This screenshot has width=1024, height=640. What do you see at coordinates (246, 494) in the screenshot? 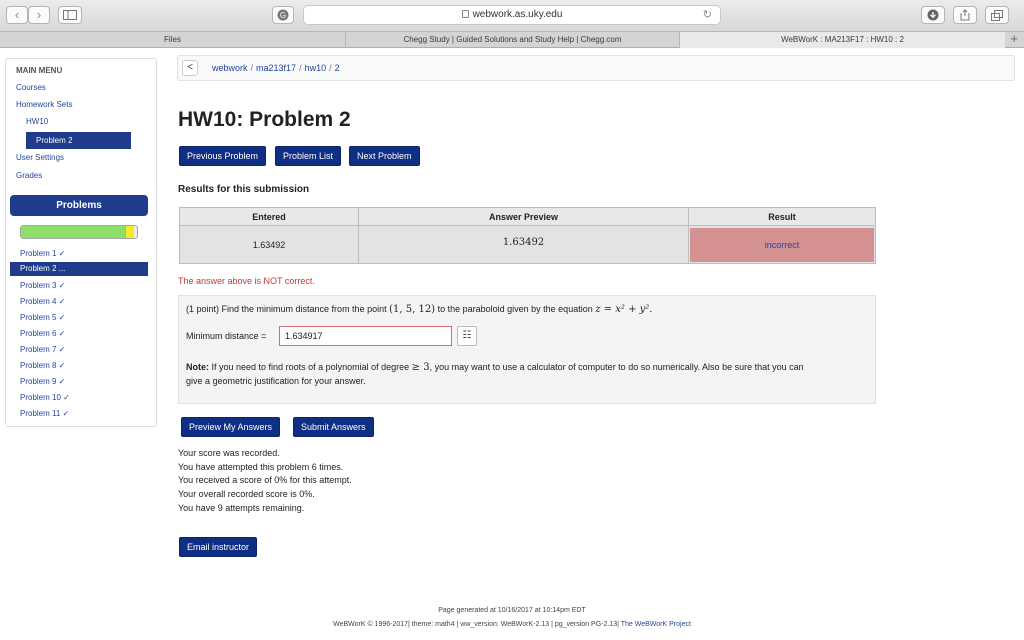
I see `status-line: Your overall recorded score is 0%.` at bounding box center [246, 494].